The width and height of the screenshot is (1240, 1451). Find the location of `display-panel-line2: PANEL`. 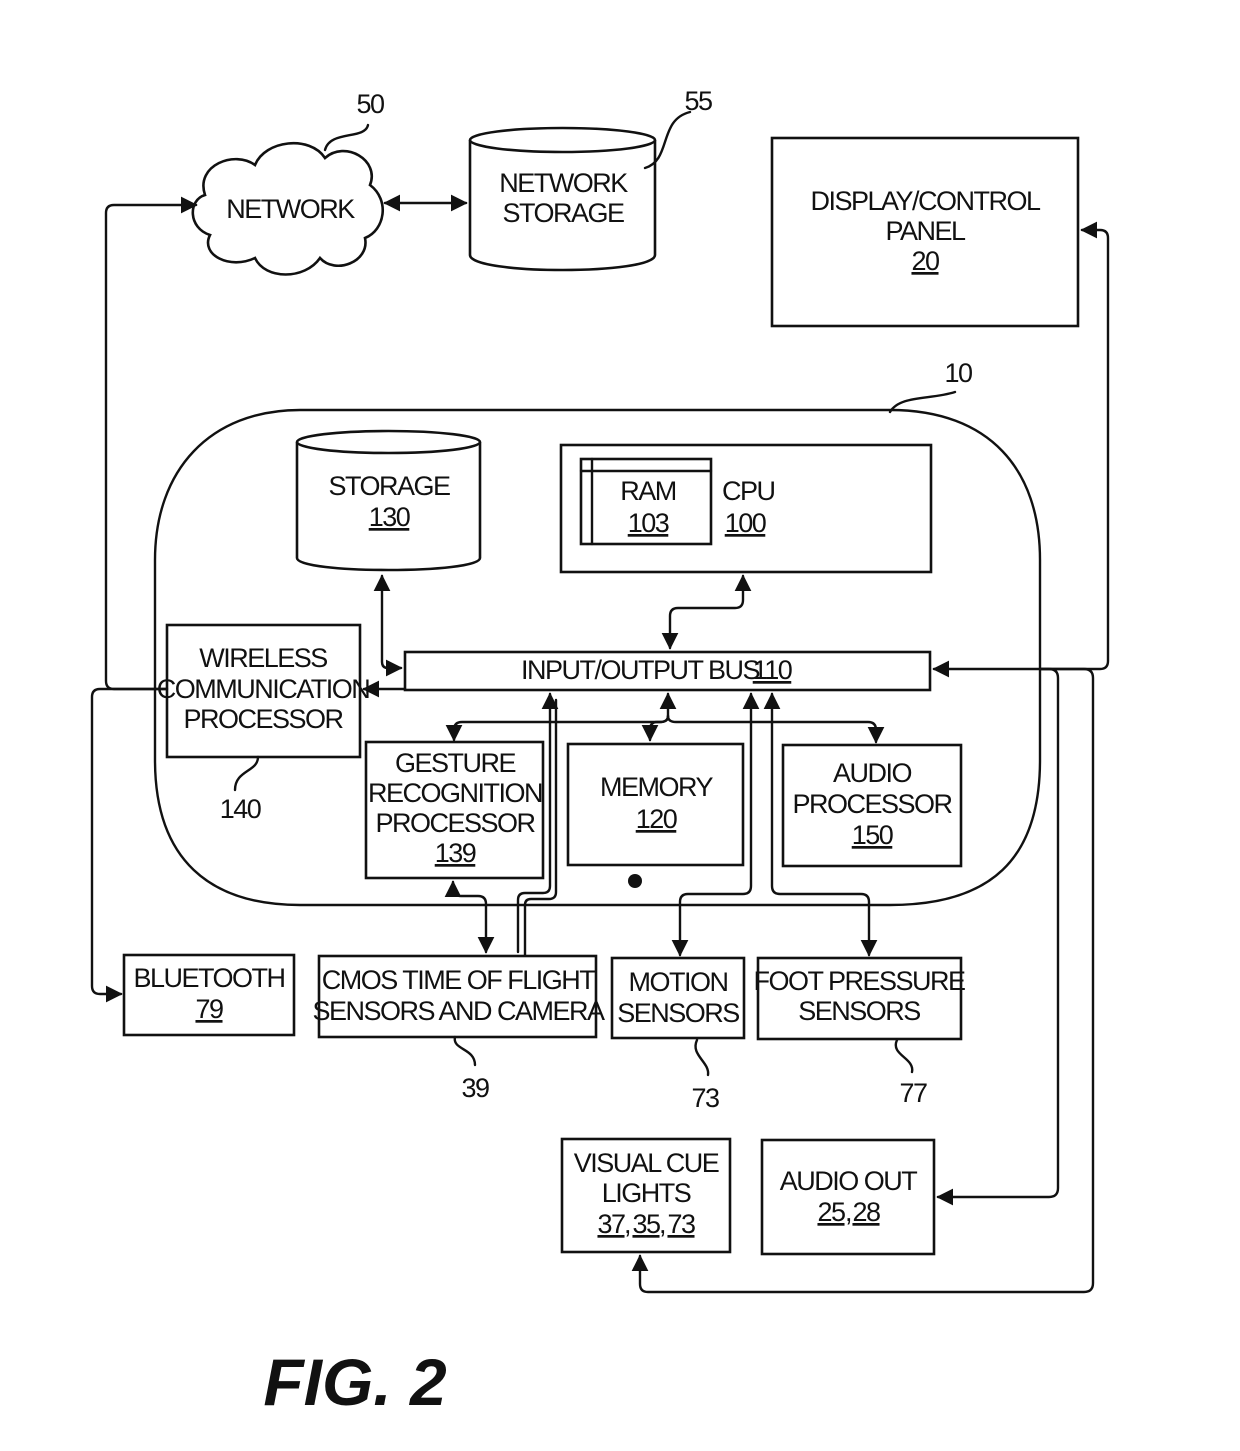

display-panel-line2: PANEL is located at coordinates (925, 231).